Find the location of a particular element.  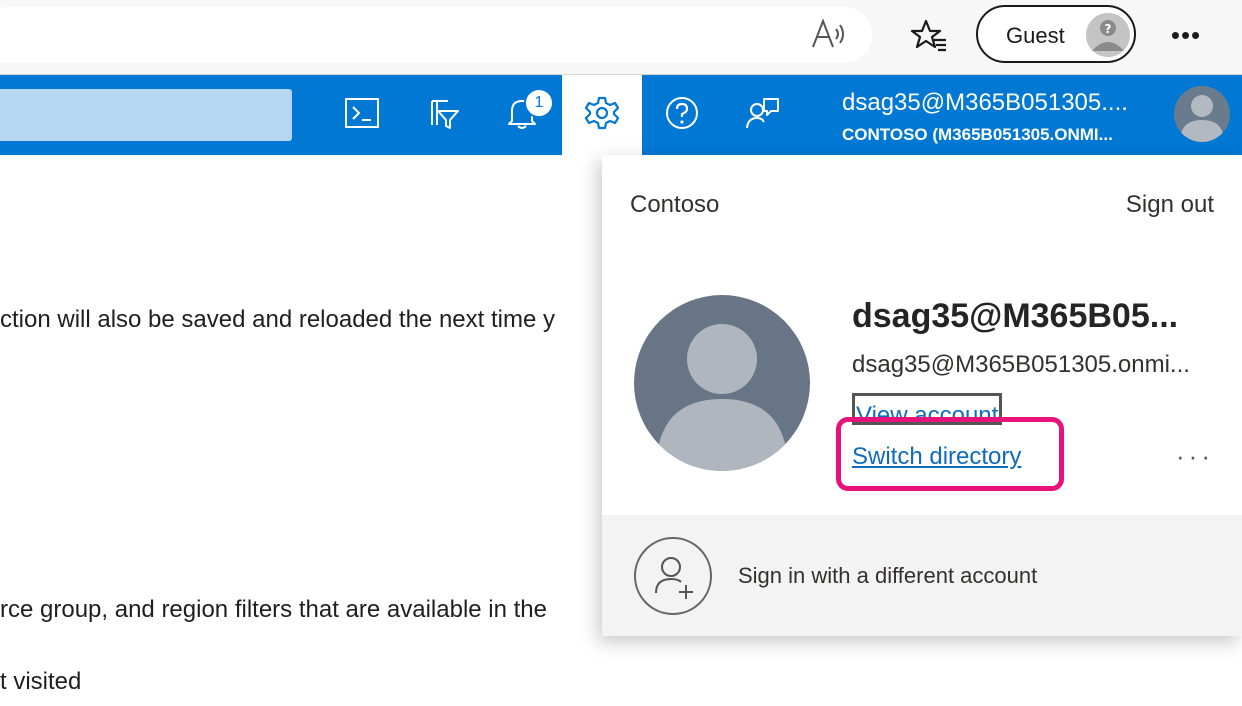

guest-label: Guest is located at coordinates (1035, 35).